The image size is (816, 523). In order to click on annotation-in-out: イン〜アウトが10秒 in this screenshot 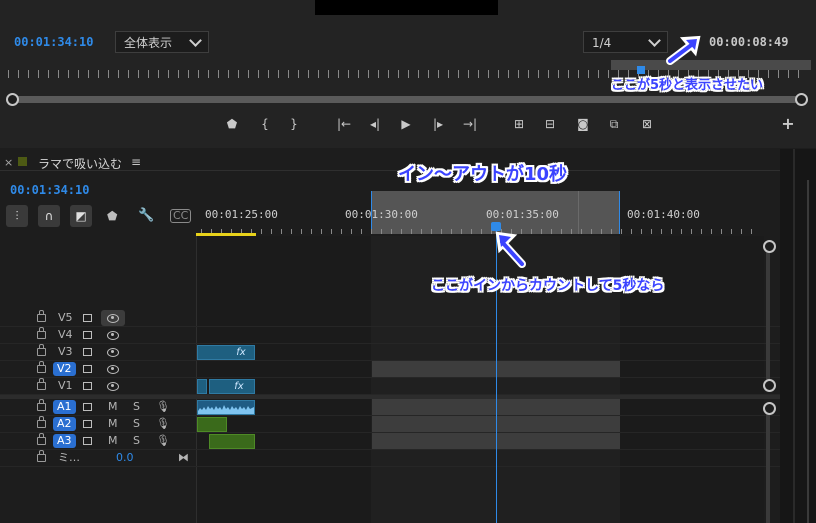, I will do `click(483, 174)`.